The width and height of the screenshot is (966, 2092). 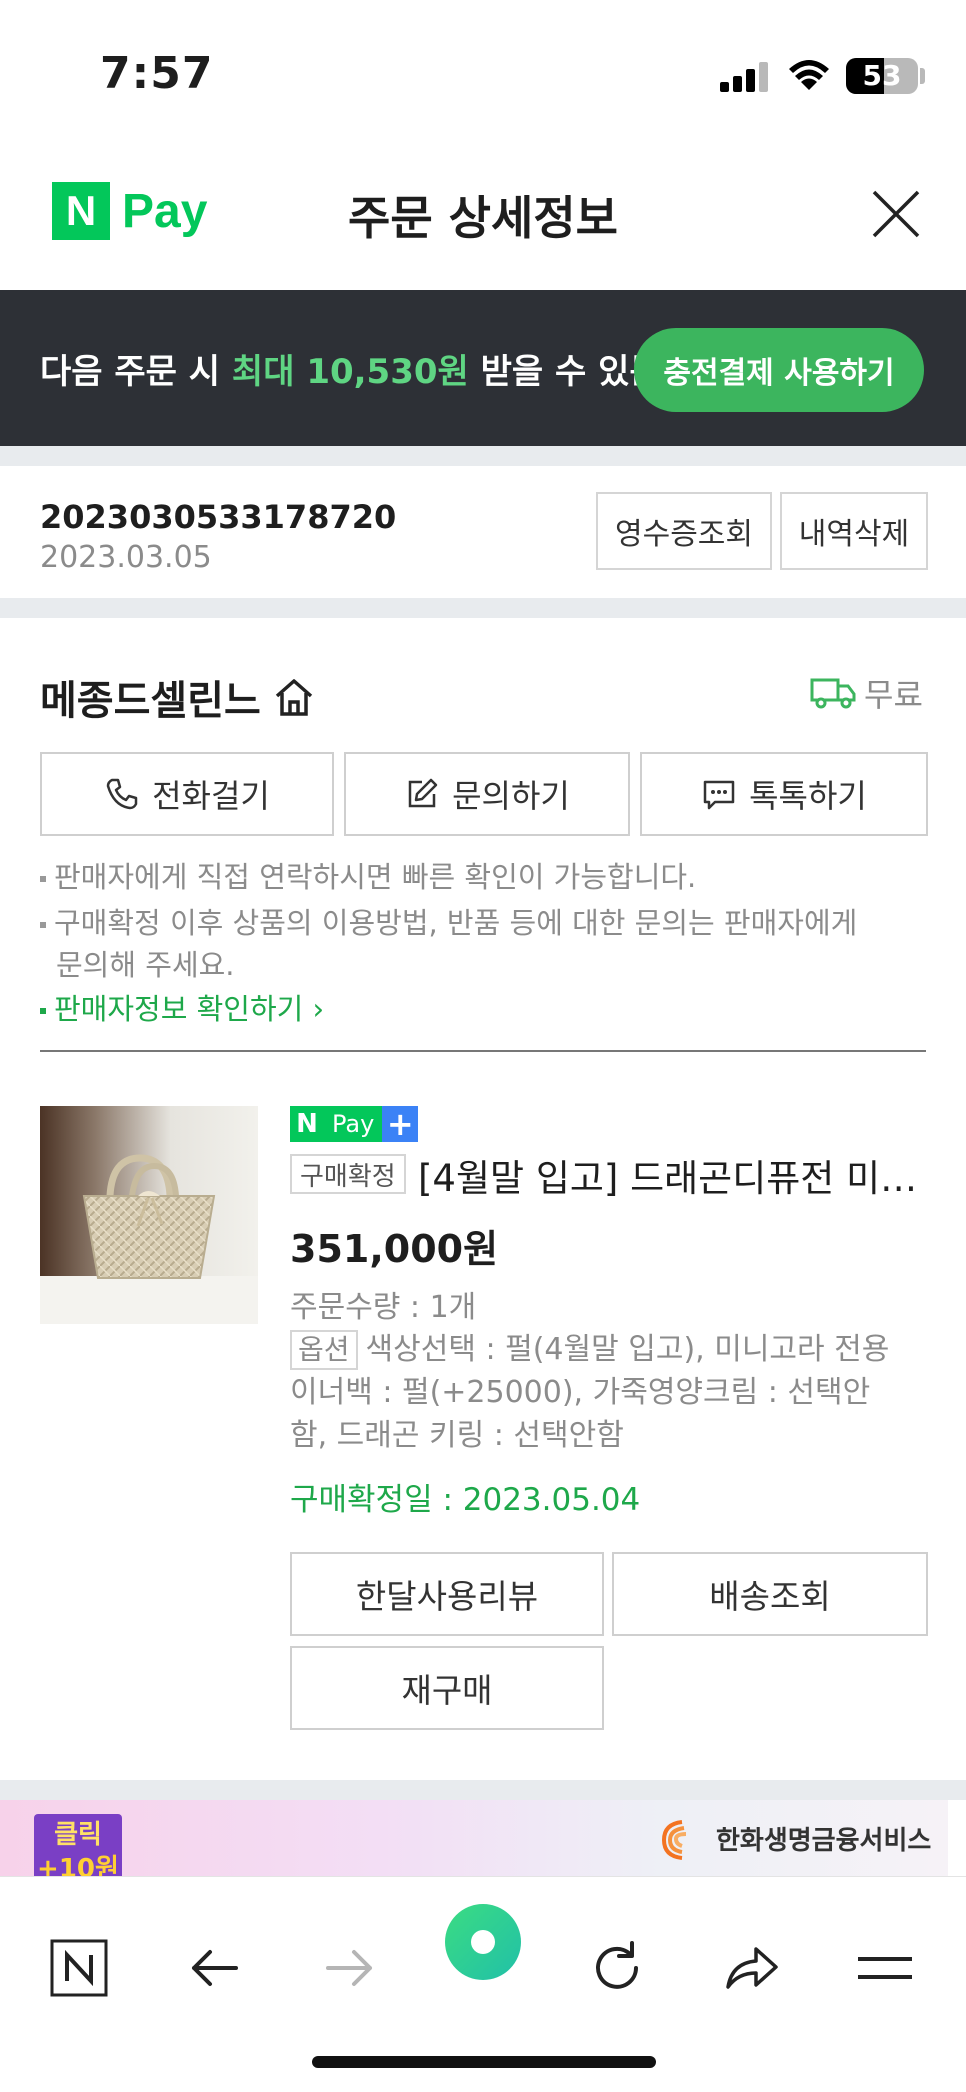 What do you see at coordinates (833, 693) in the screenshot?
I see `truck-icon` at bounding box center [833, 693].